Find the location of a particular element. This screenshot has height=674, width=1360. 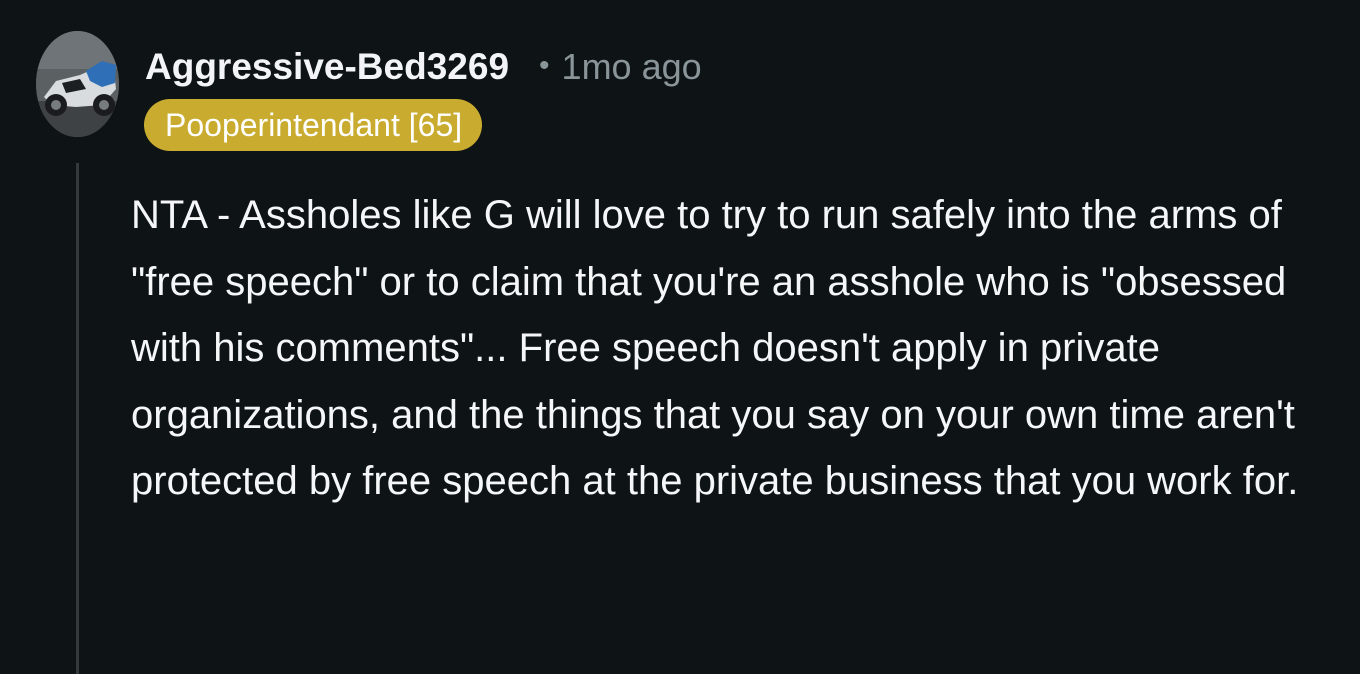

comment-header: Aggressive-Bed3269 • 1mo ago is located at coordinates (423, 67).